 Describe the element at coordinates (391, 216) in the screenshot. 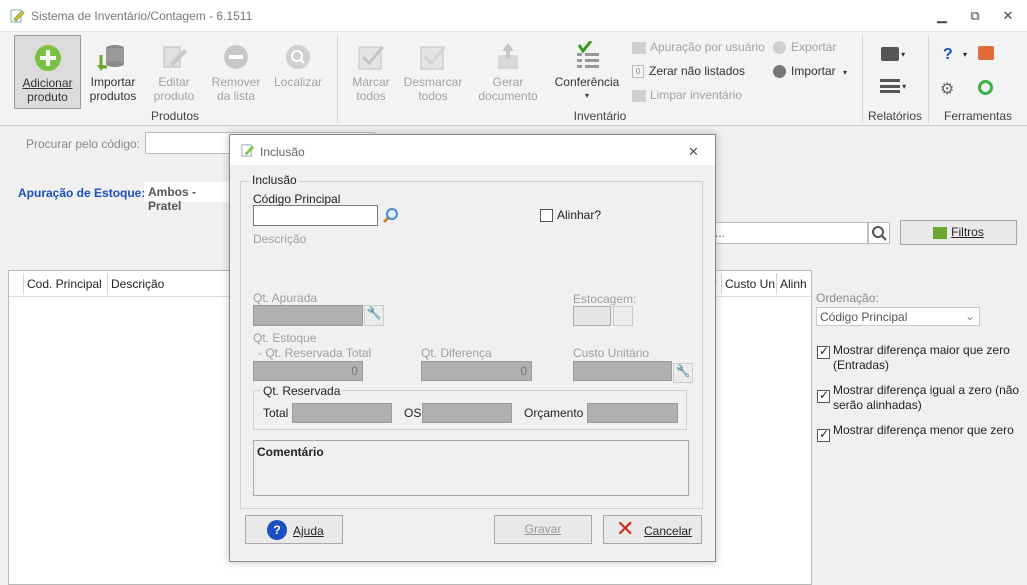

I see `lookup-search-icon` at that location.